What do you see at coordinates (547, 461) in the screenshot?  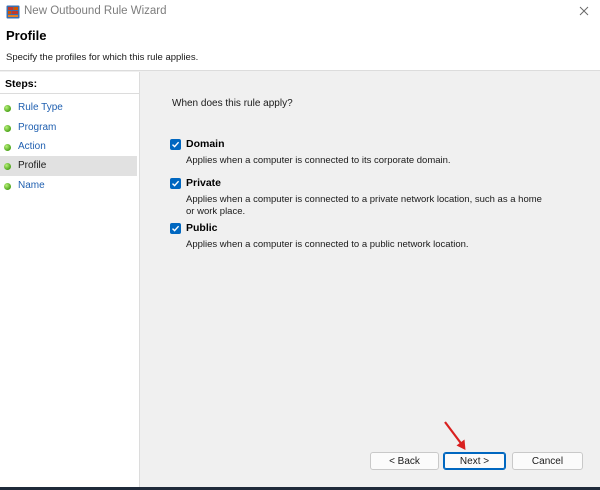 I see `cancel-button: Cancel` at bounding box center [547, 461].